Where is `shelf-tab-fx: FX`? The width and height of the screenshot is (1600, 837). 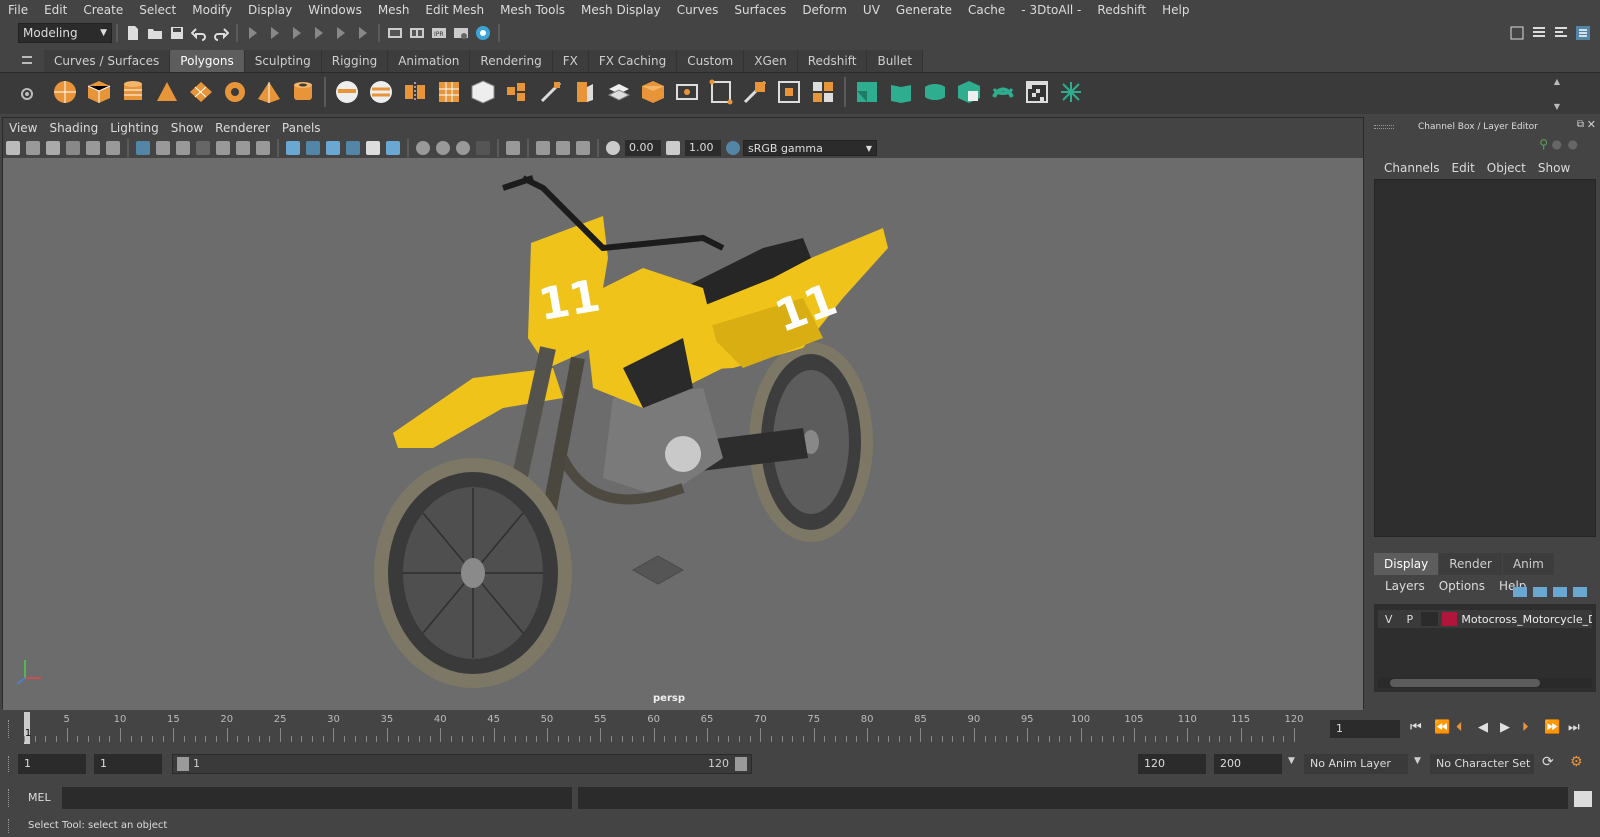
shelf-tab-fx: FX is located at coordinates (570, 61).